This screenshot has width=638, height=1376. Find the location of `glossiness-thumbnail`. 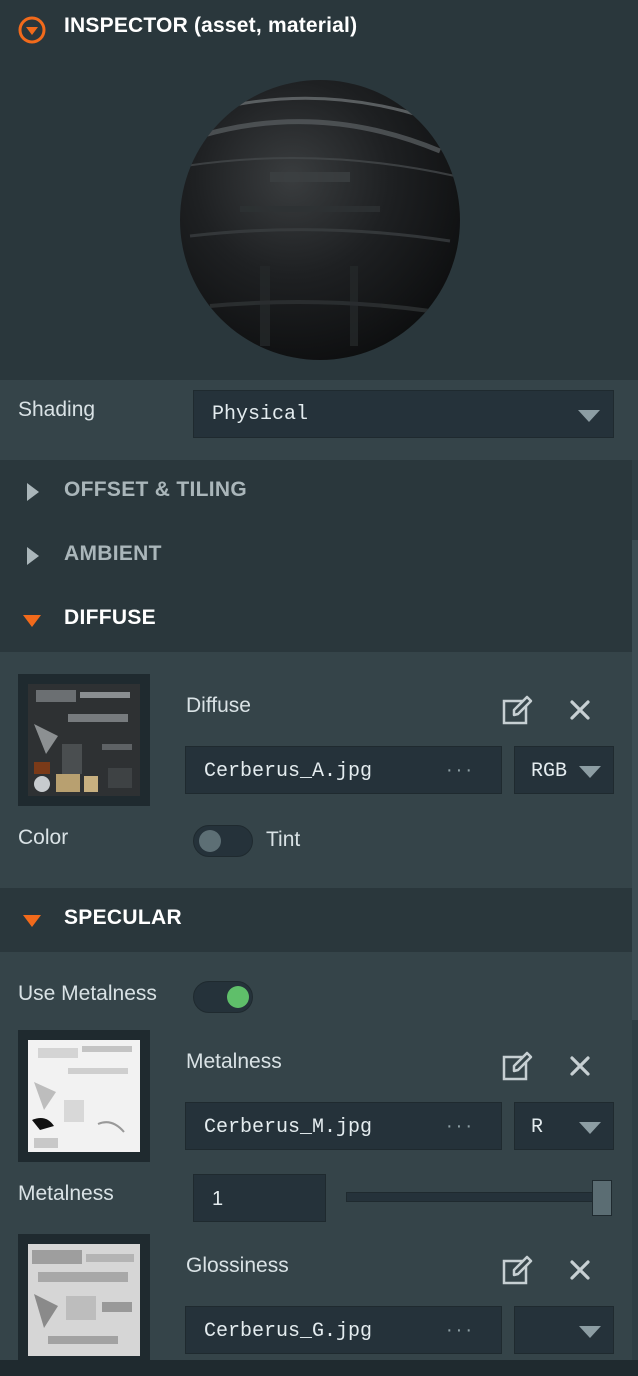

glossiness-thumbnail is located at coordinates (84, 1300).